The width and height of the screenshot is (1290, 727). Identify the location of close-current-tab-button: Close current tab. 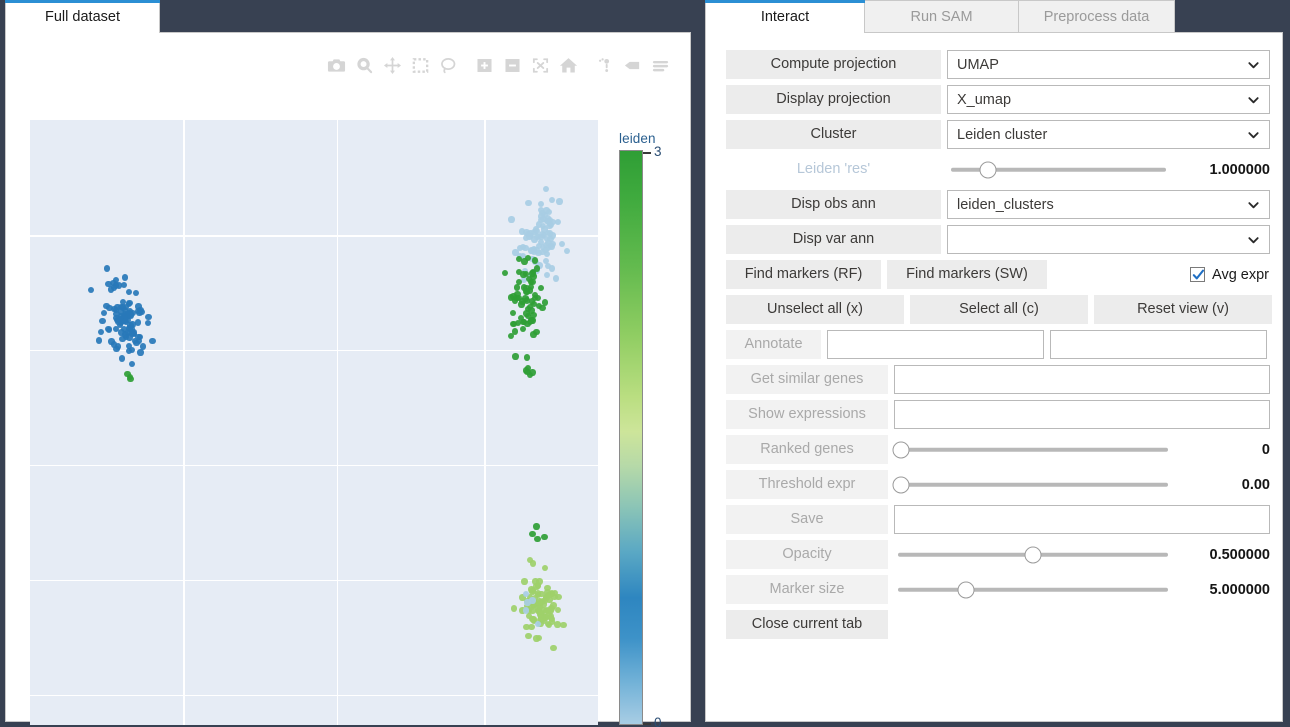
(807, 624).